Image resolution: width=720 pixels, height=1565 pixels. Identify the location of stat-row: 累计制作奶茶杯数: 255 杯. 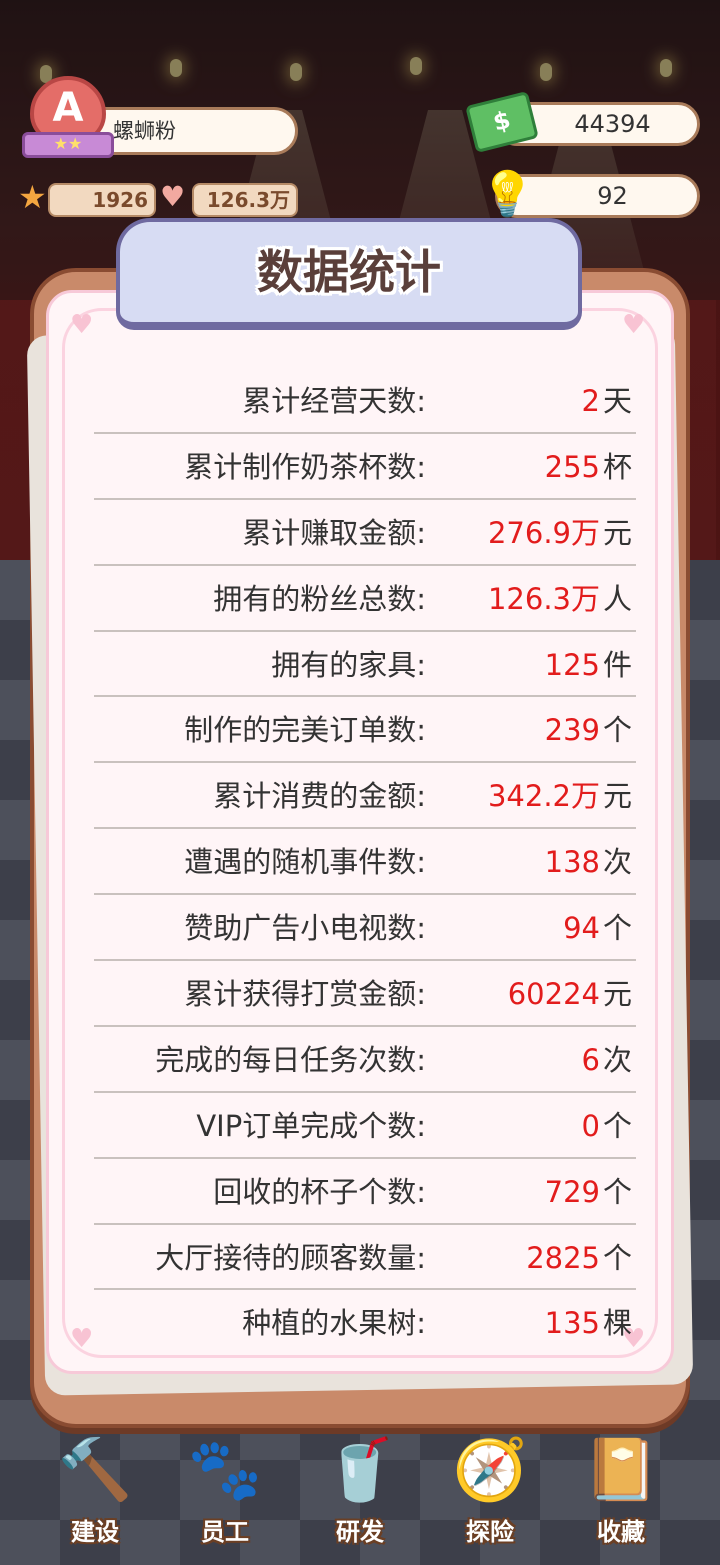
(365, 467).